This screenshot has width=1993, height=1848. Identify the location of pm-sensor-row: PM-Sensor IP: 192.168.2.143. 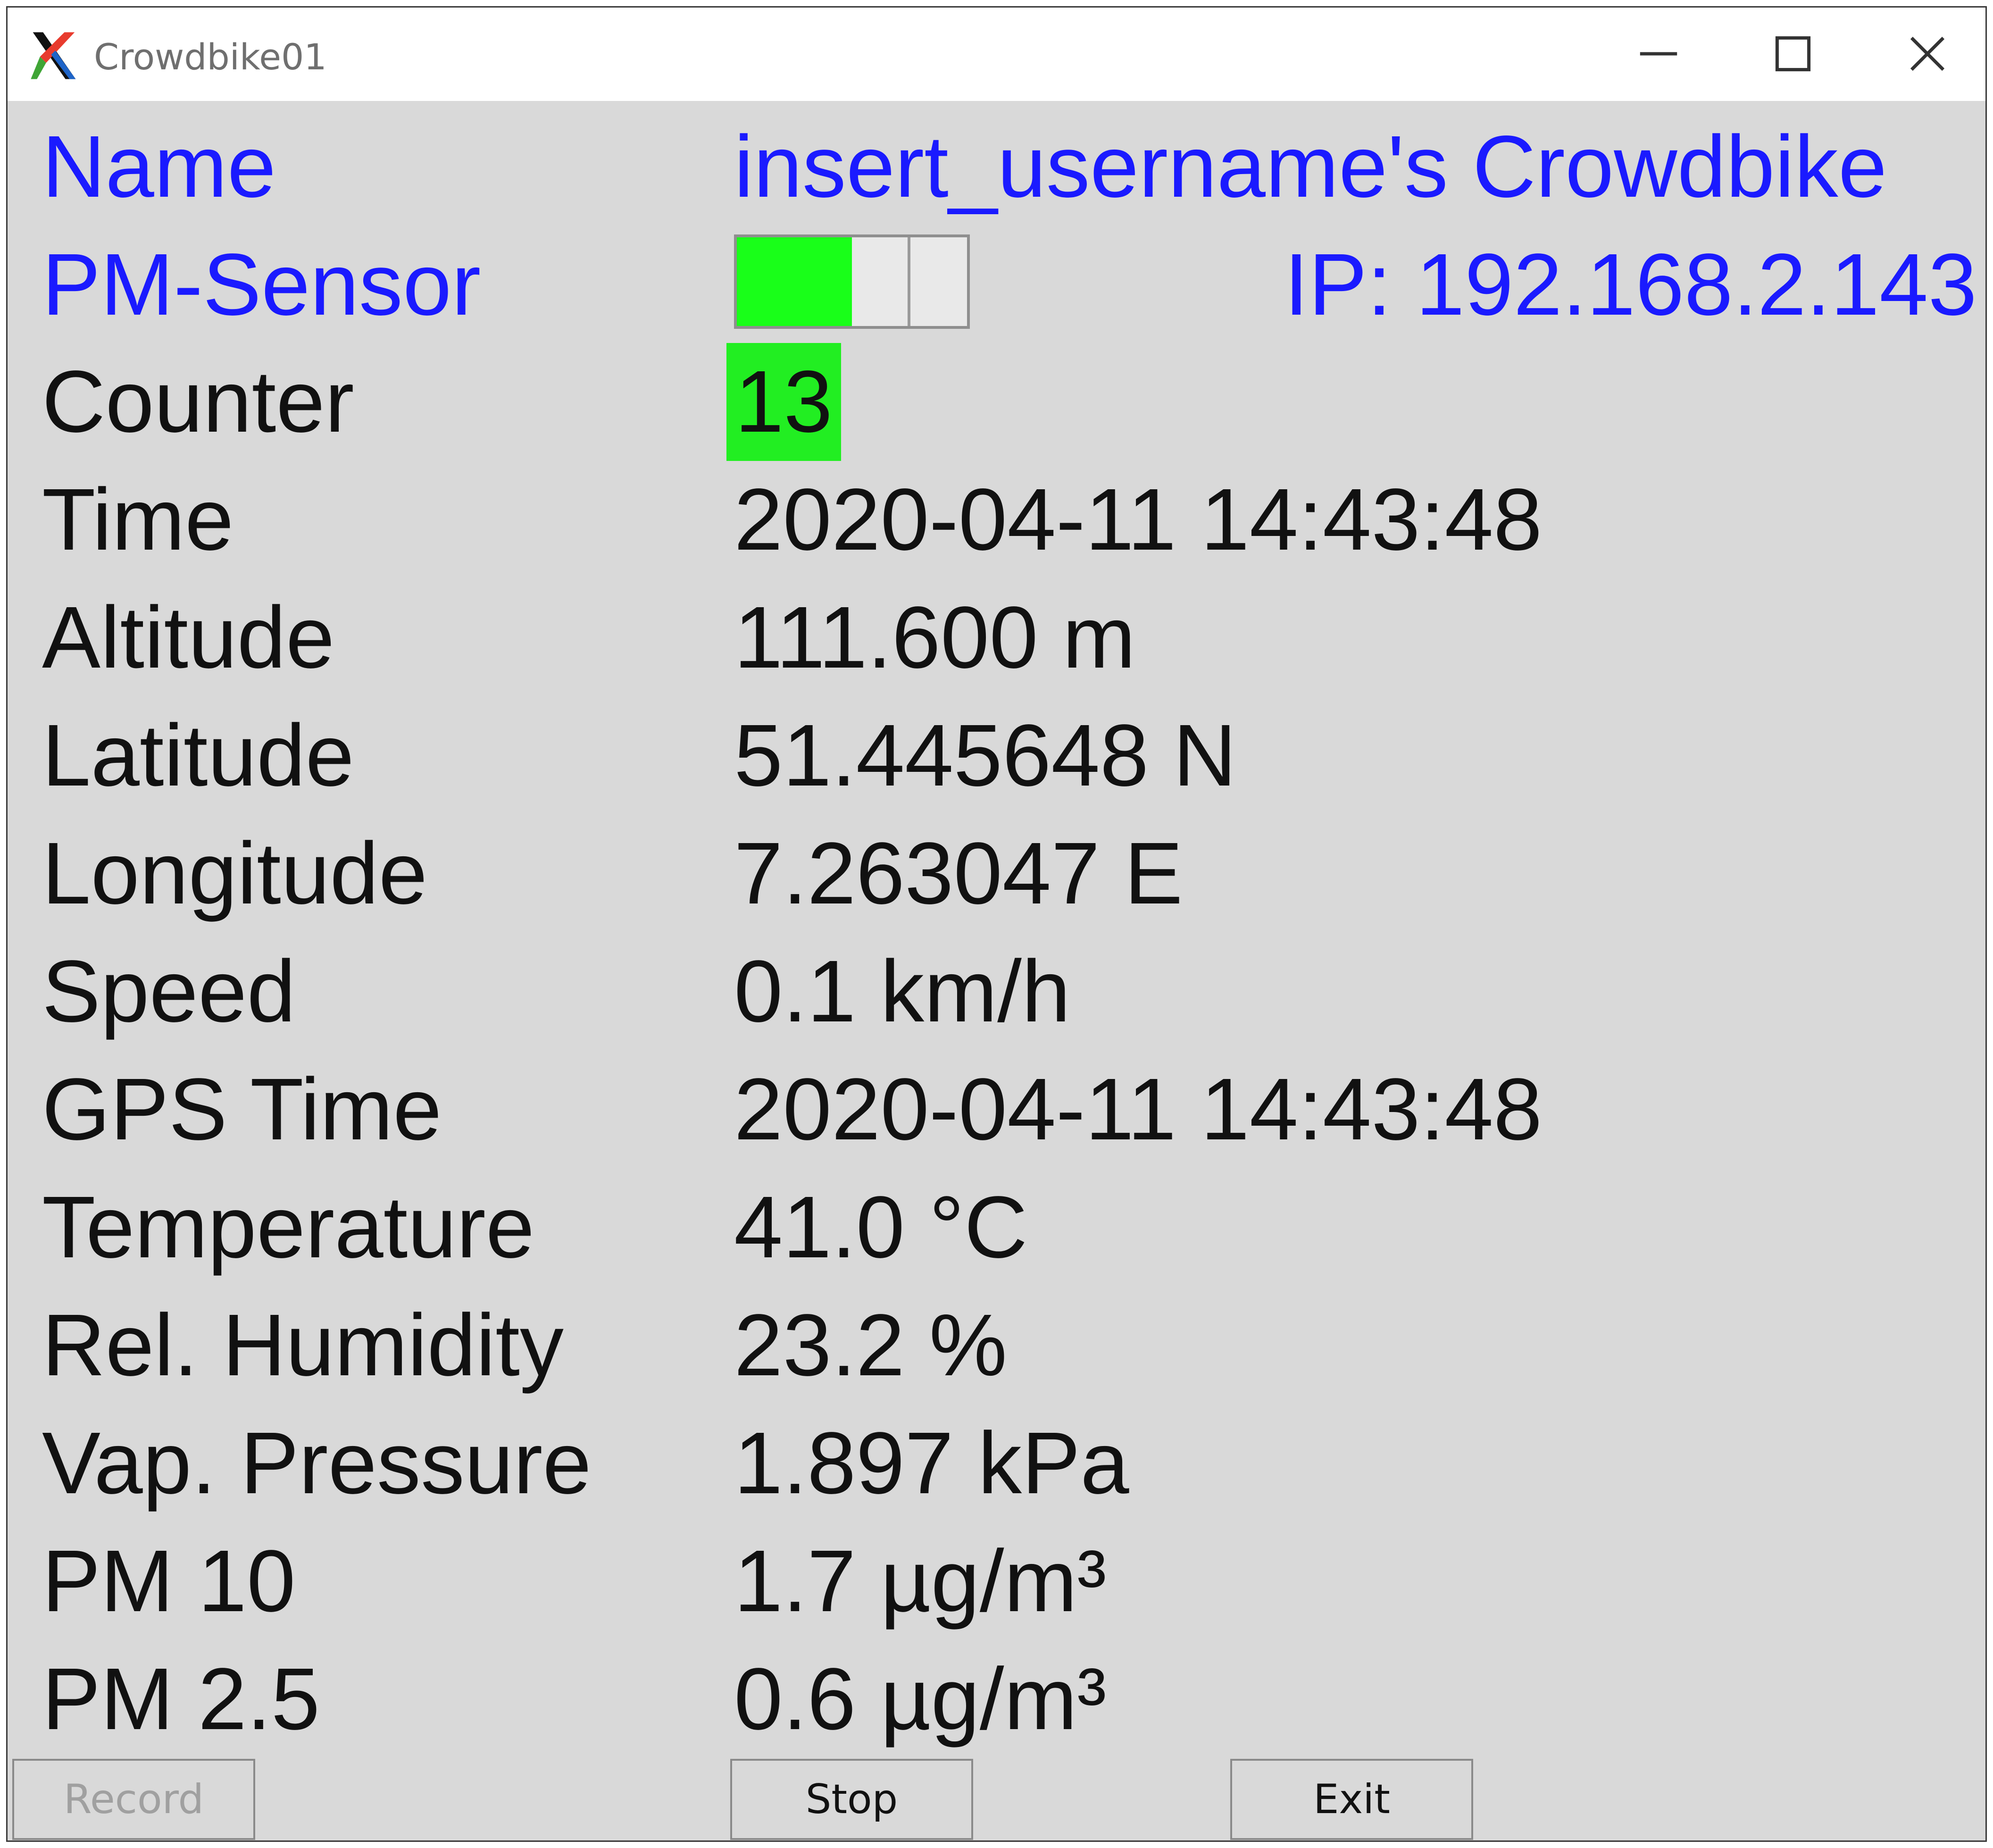
(996, 285).